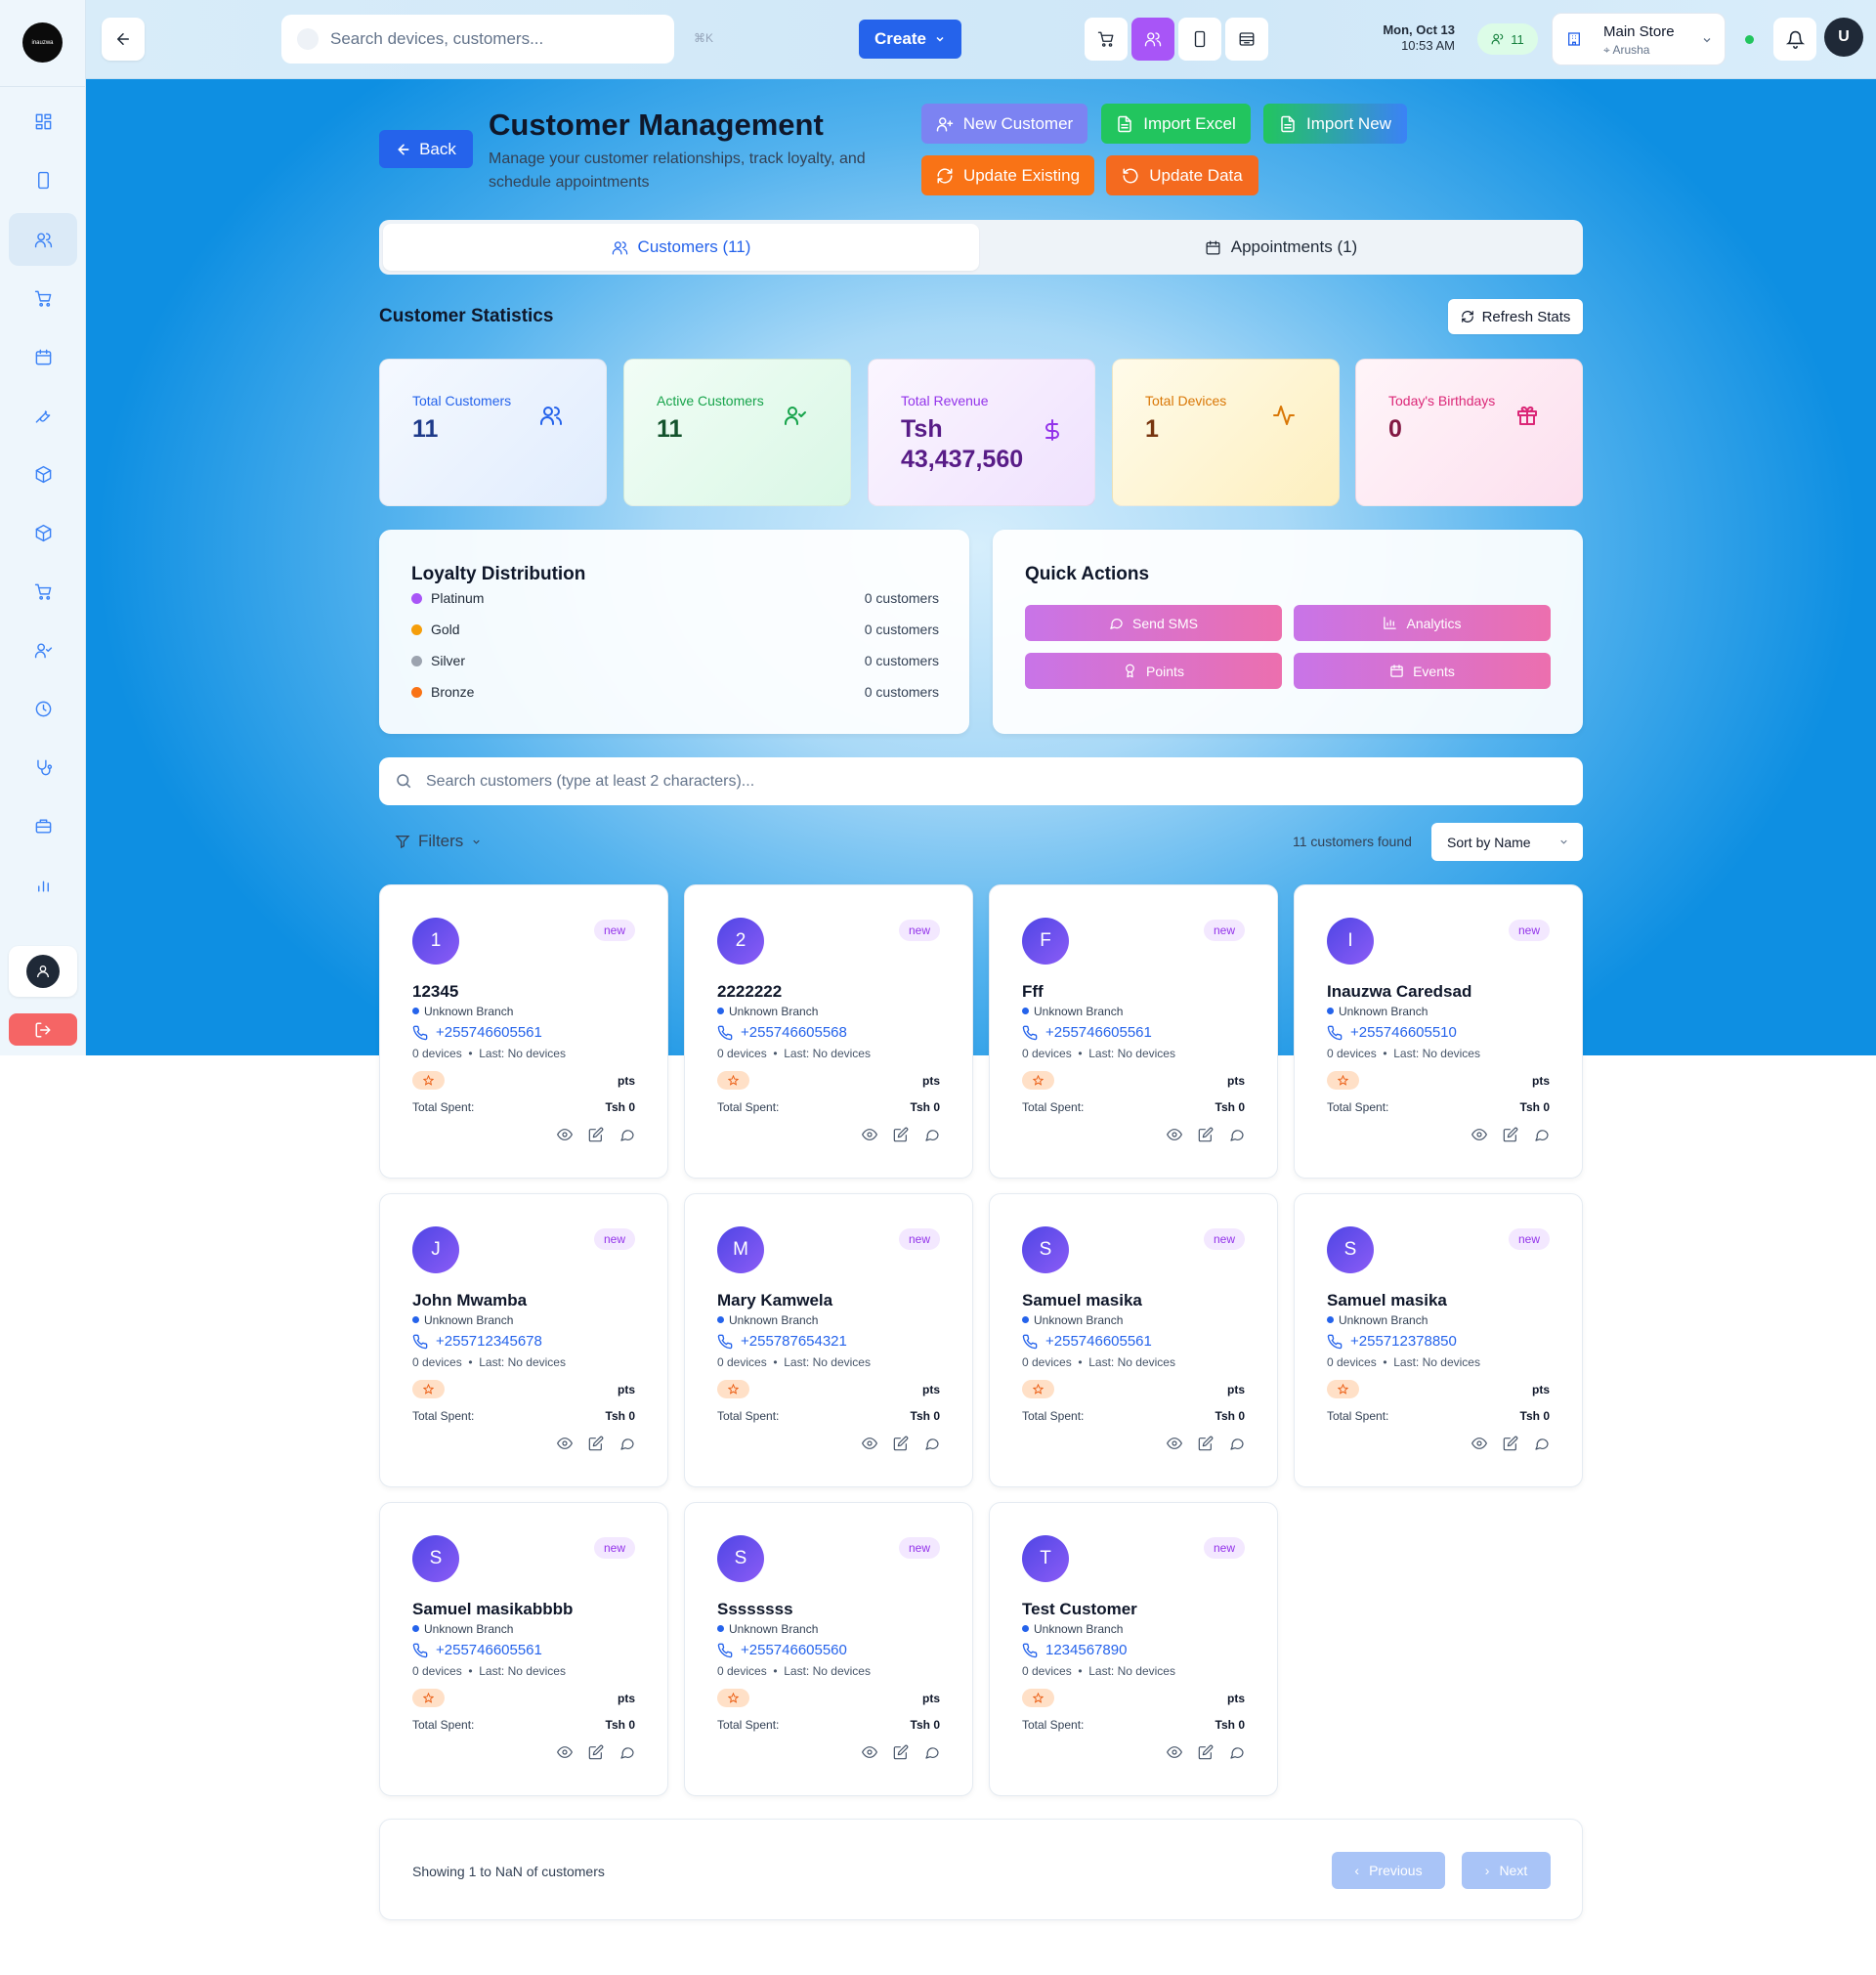  Describe the element at coordinates (1335, 124) in the screenshot. I see `import-new-button: Import New` at that location.